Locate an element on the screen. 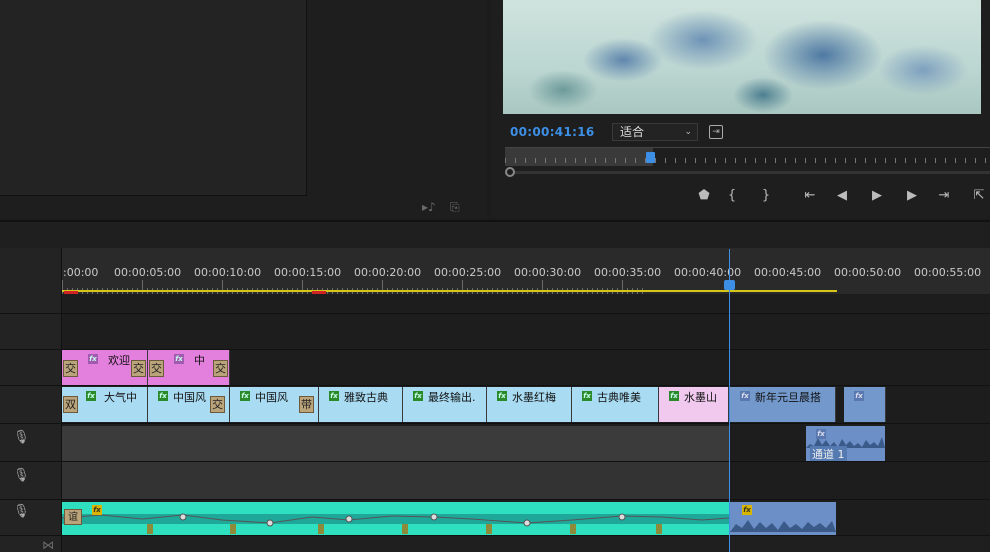  clip-v2: fx 新年元旦晨搭 is located at coordinates (783, 404).